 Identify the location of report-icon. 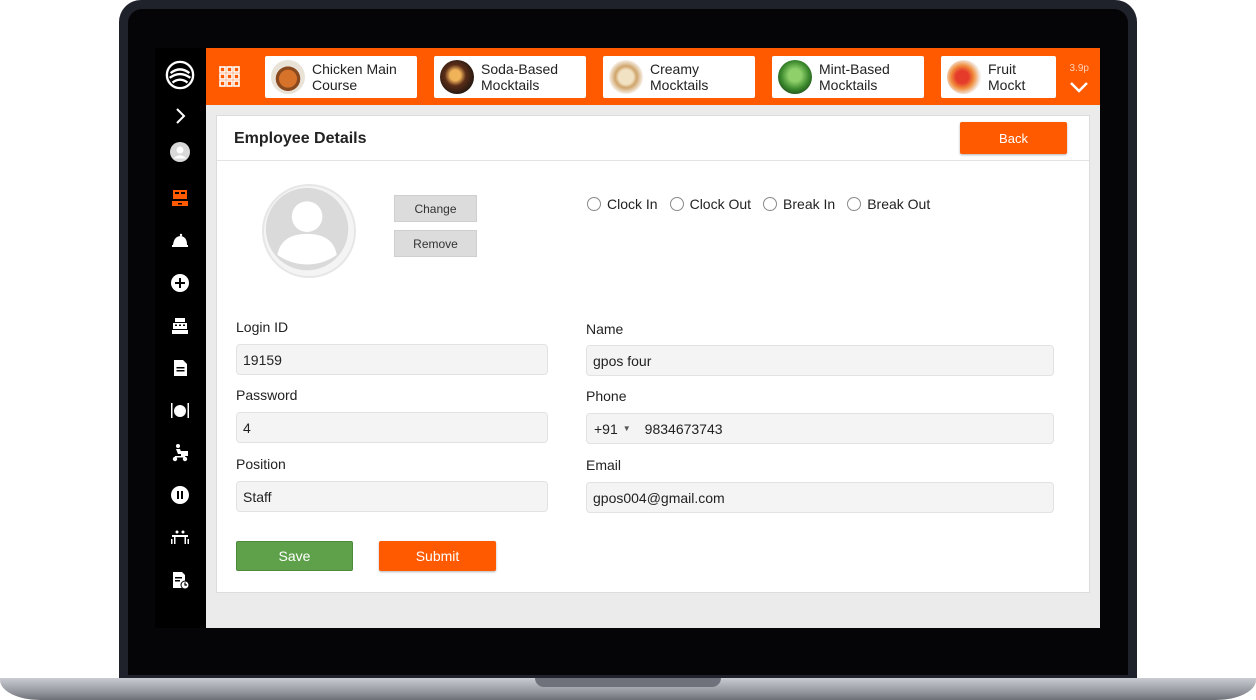
(180, 580).